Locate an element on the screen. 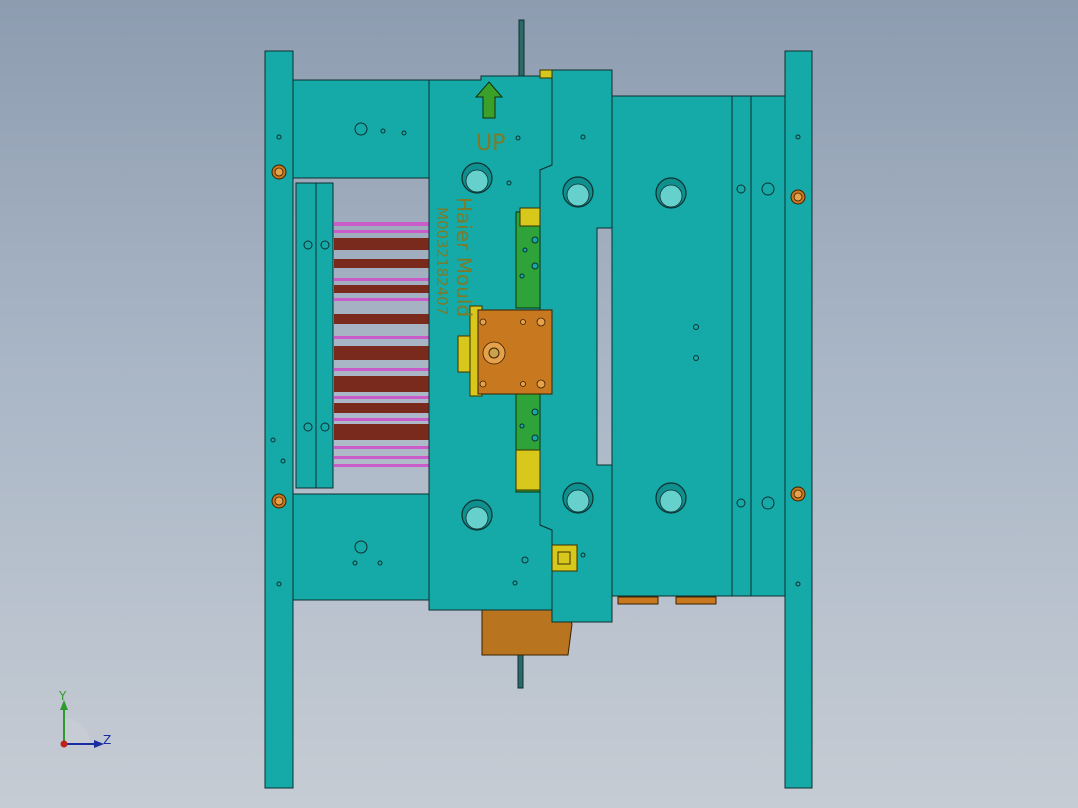  top-yellow-tab is located at coordinates (546, 74).